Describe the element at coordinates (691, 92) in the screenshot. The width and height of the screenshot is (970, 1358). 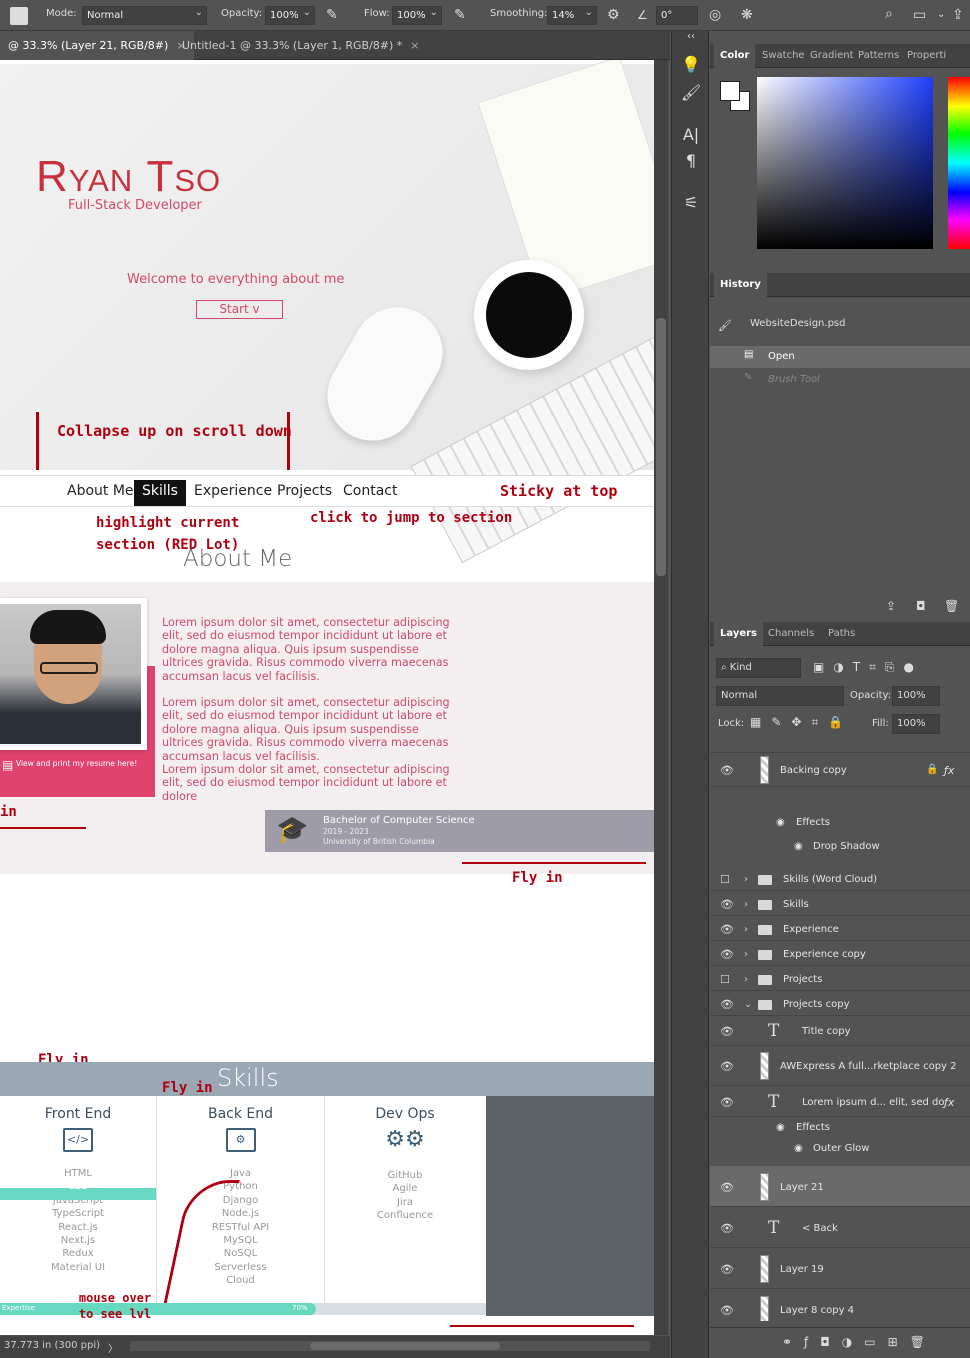
I see `brush-settings-icon: 🖌` at that location.